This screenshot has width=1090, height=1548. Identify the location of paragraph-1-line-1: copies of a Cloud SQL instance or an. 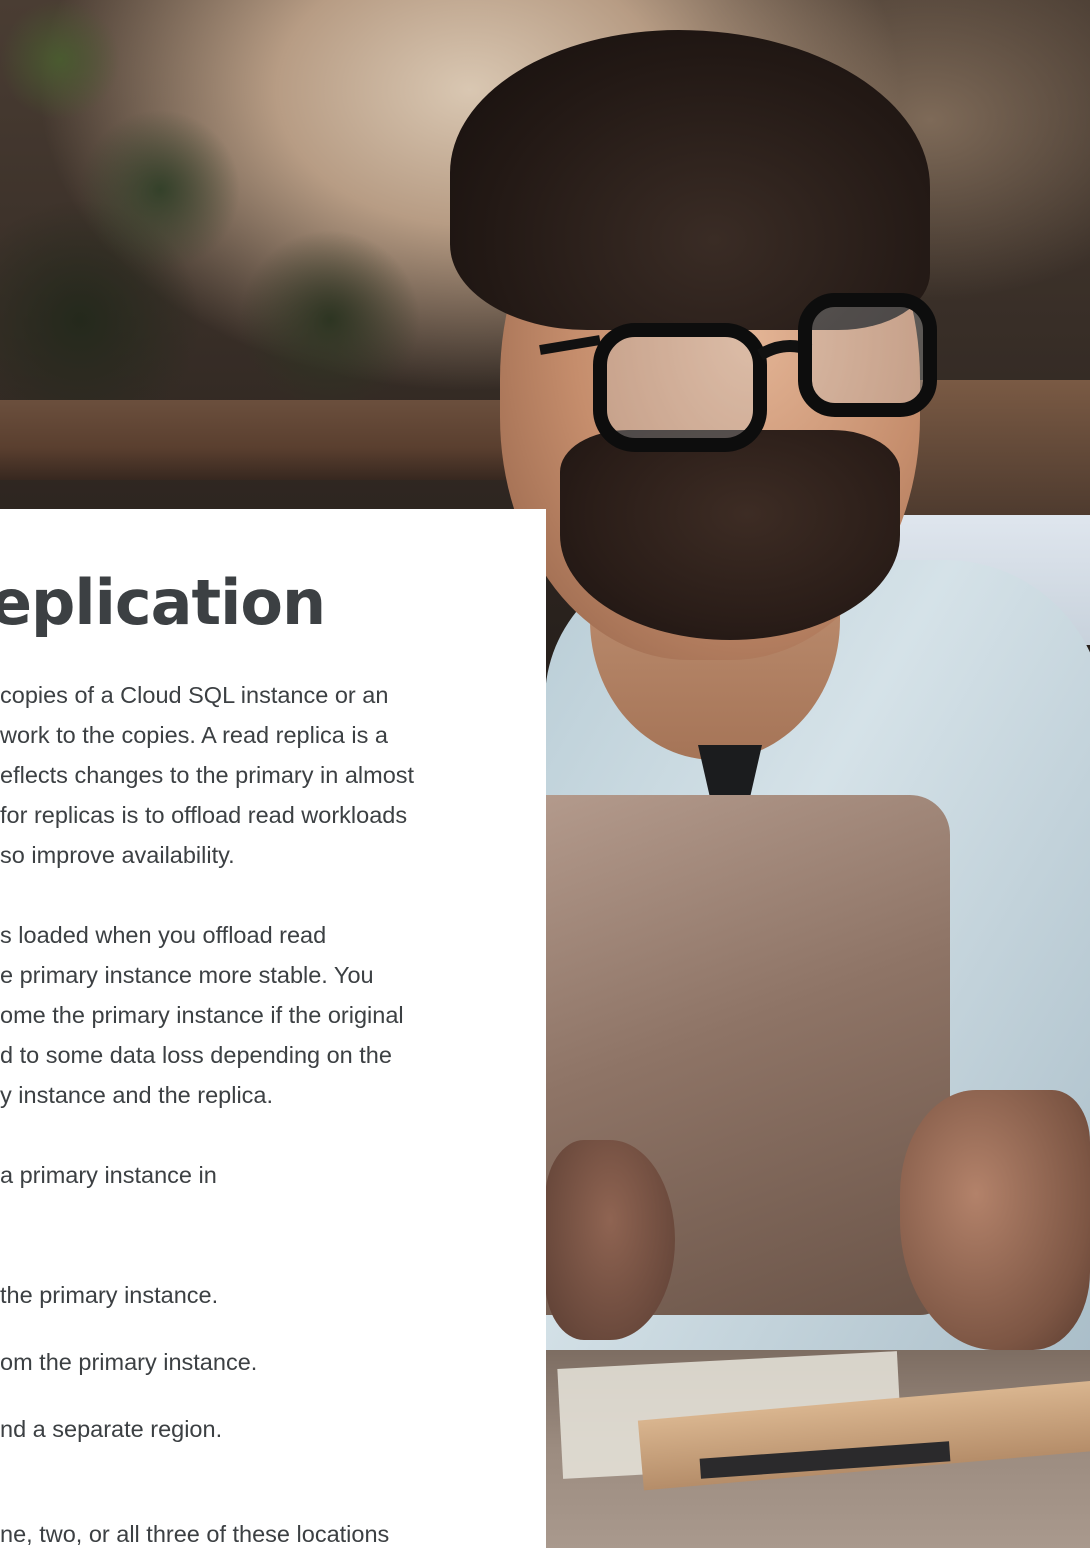
(194, 695).